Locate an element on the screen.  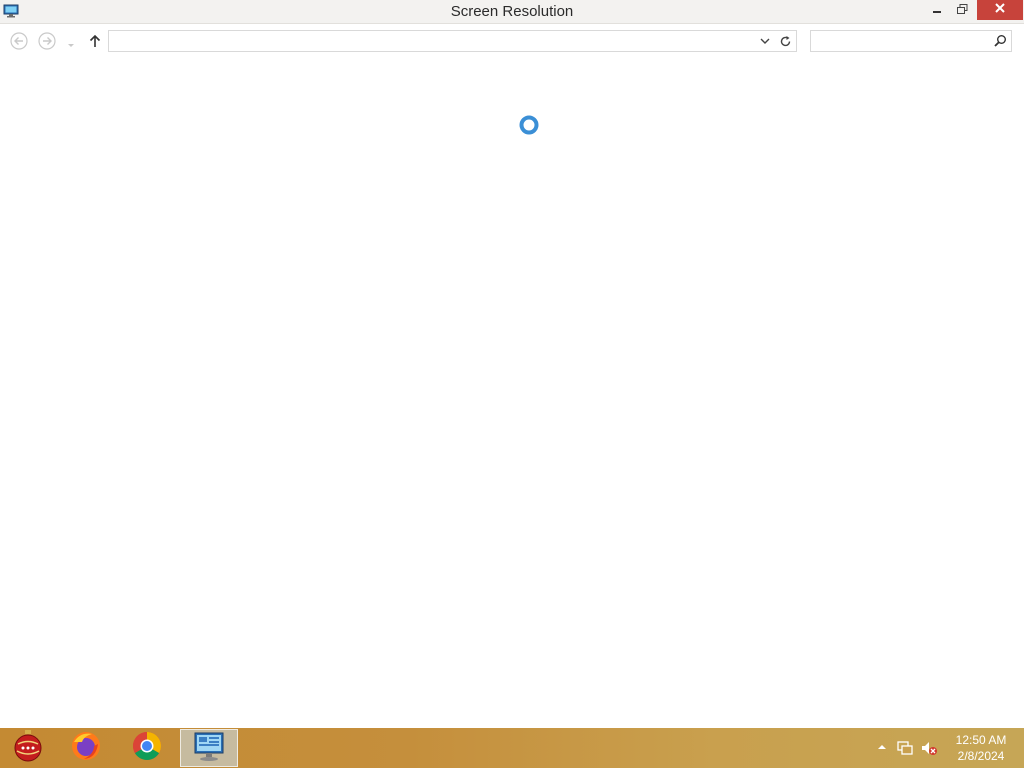
navigation-bar is located at coordinates (512, 42).